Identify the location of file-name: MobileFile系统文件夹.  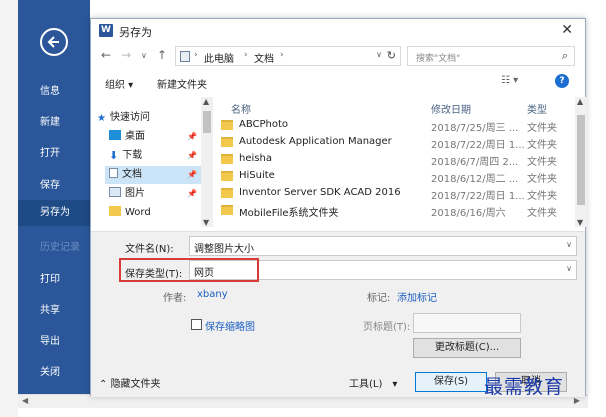
(289, 213).